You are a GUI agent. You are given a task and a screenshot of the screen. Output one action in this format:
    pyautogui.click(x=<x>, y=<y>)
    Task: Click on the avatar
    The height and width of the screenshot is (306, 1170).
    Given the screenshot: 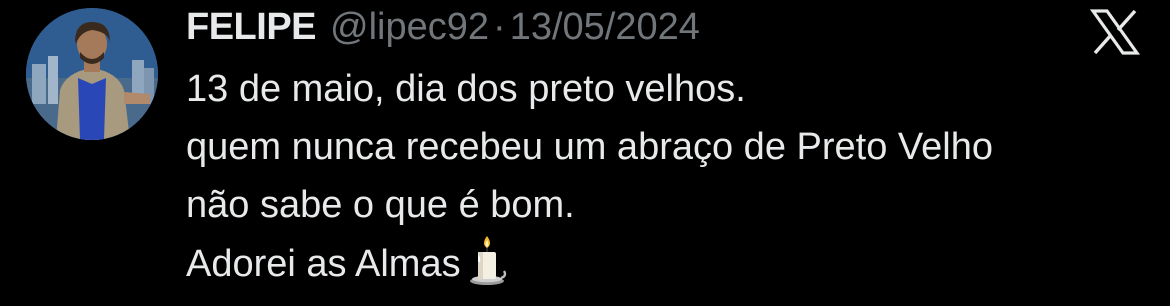 What is the action you would take?
    pyautogui.click(x=92, y=74)
    